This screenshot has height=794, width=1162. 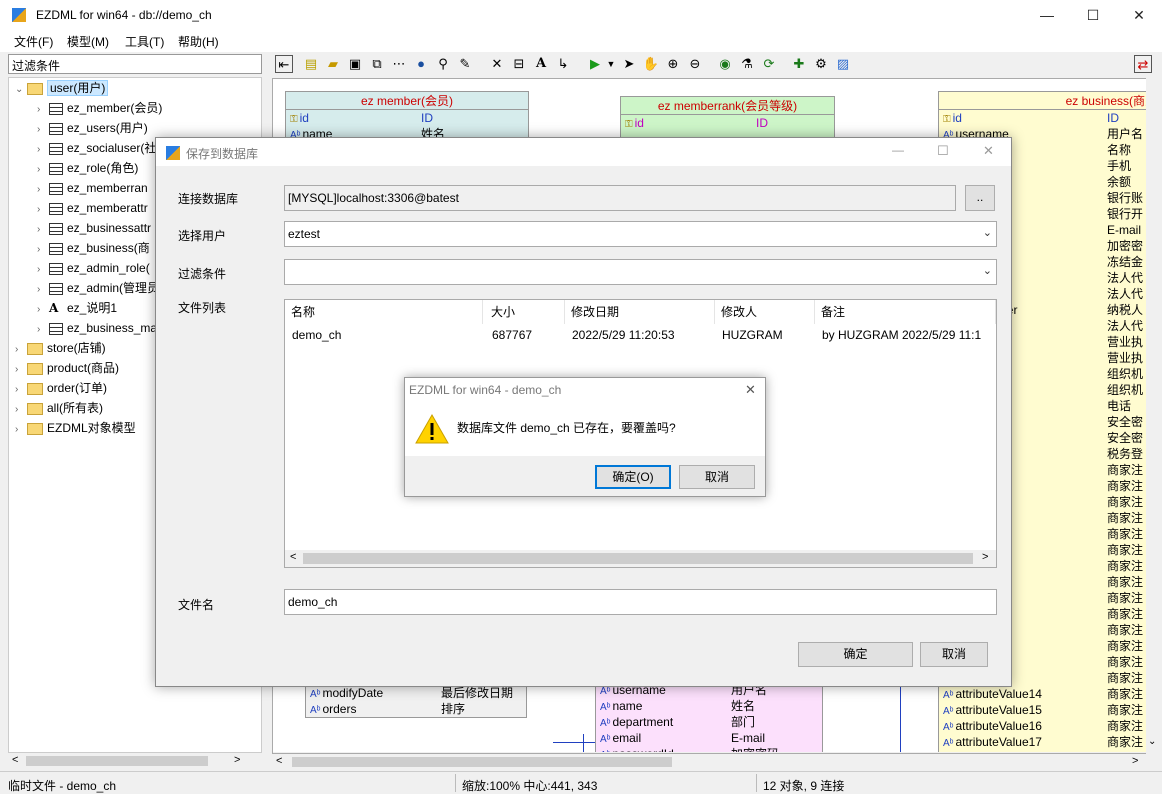 I want to click on menu-tools: 工具(T), so click(x=144, y=41).